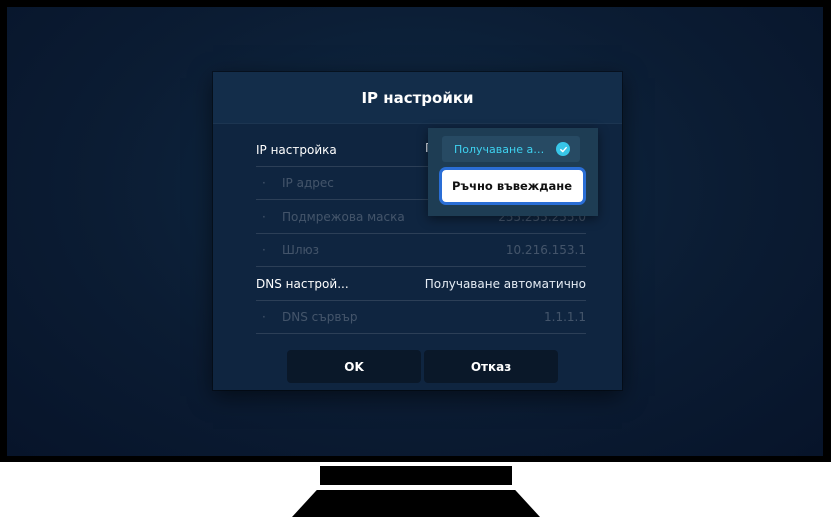 The image size is (831, 517). What do you see at coordinates (416, 475) in the screenshot?
I see `tv-stand-neck` at bounding box center [416, 475].